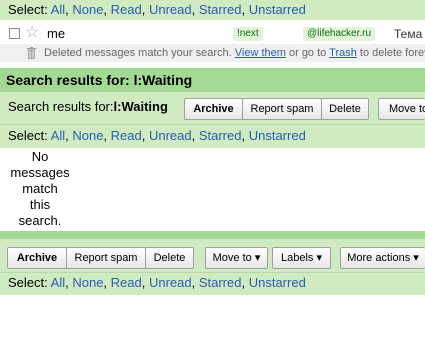 Image resolution: width=425 pixels, height=338 pixels. What do you see at coordinates (408, 34) in the screenshot?
I see `message-subject: Тема` at bounding box center [408, 34].